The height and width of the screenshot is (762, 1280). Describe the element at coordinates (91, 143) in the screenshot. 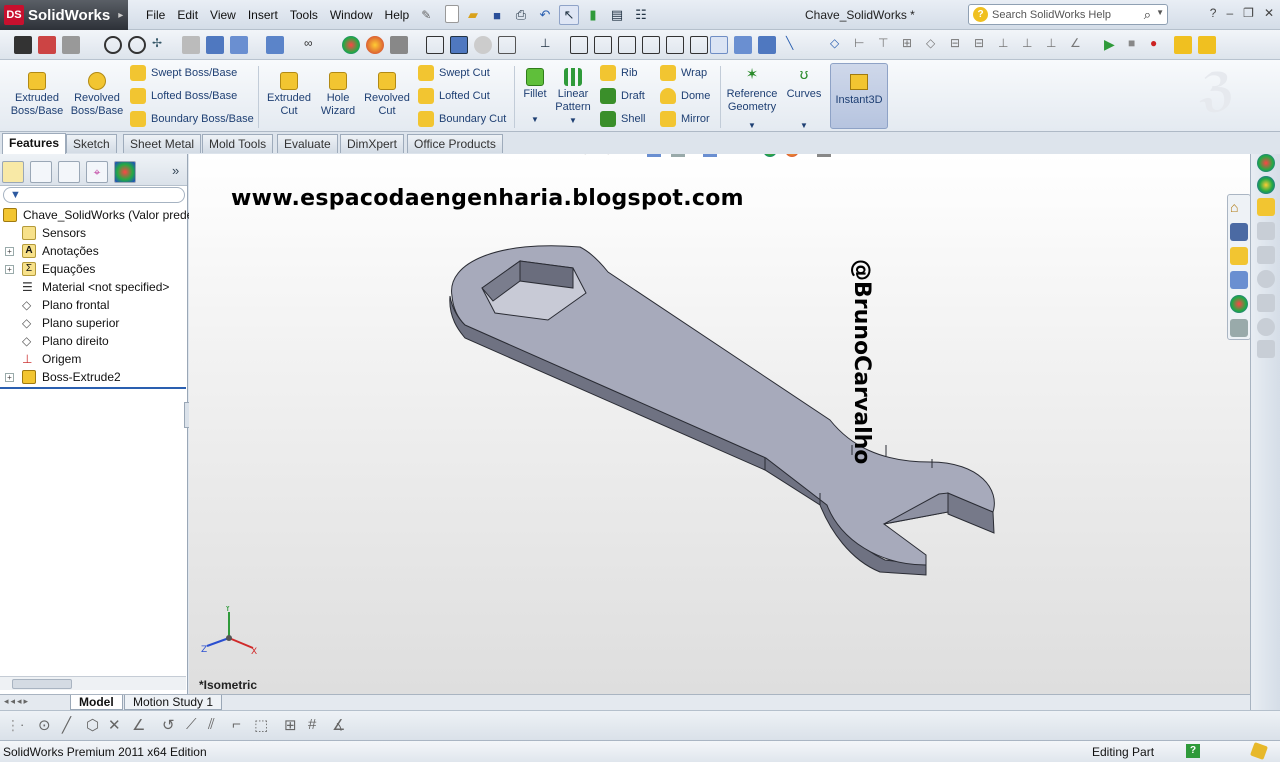

I see `tab-sketch: Sketch` at that location.